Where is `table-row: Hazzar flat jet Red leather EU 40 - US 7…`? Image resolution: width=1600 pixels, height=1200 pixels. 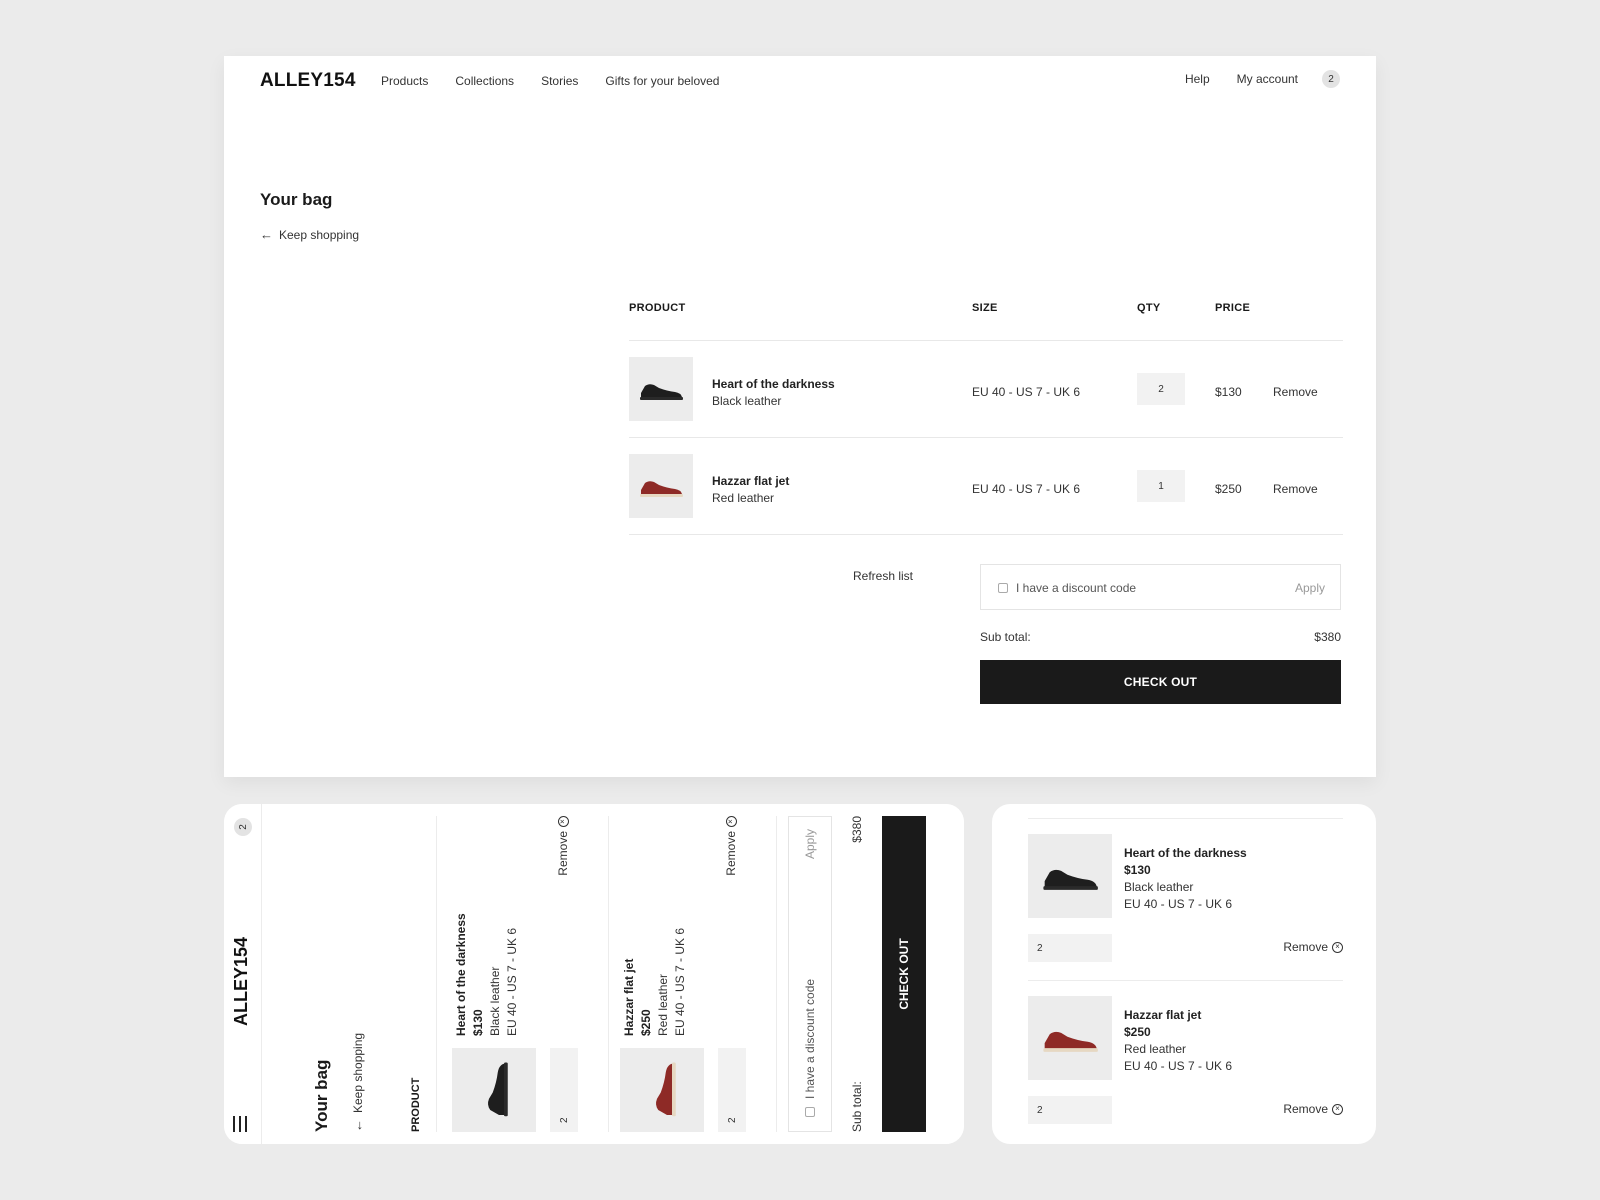
table-row: Hazzar flat jet Red leather EU 40 - US 7… is located at coordinates (986, 486).